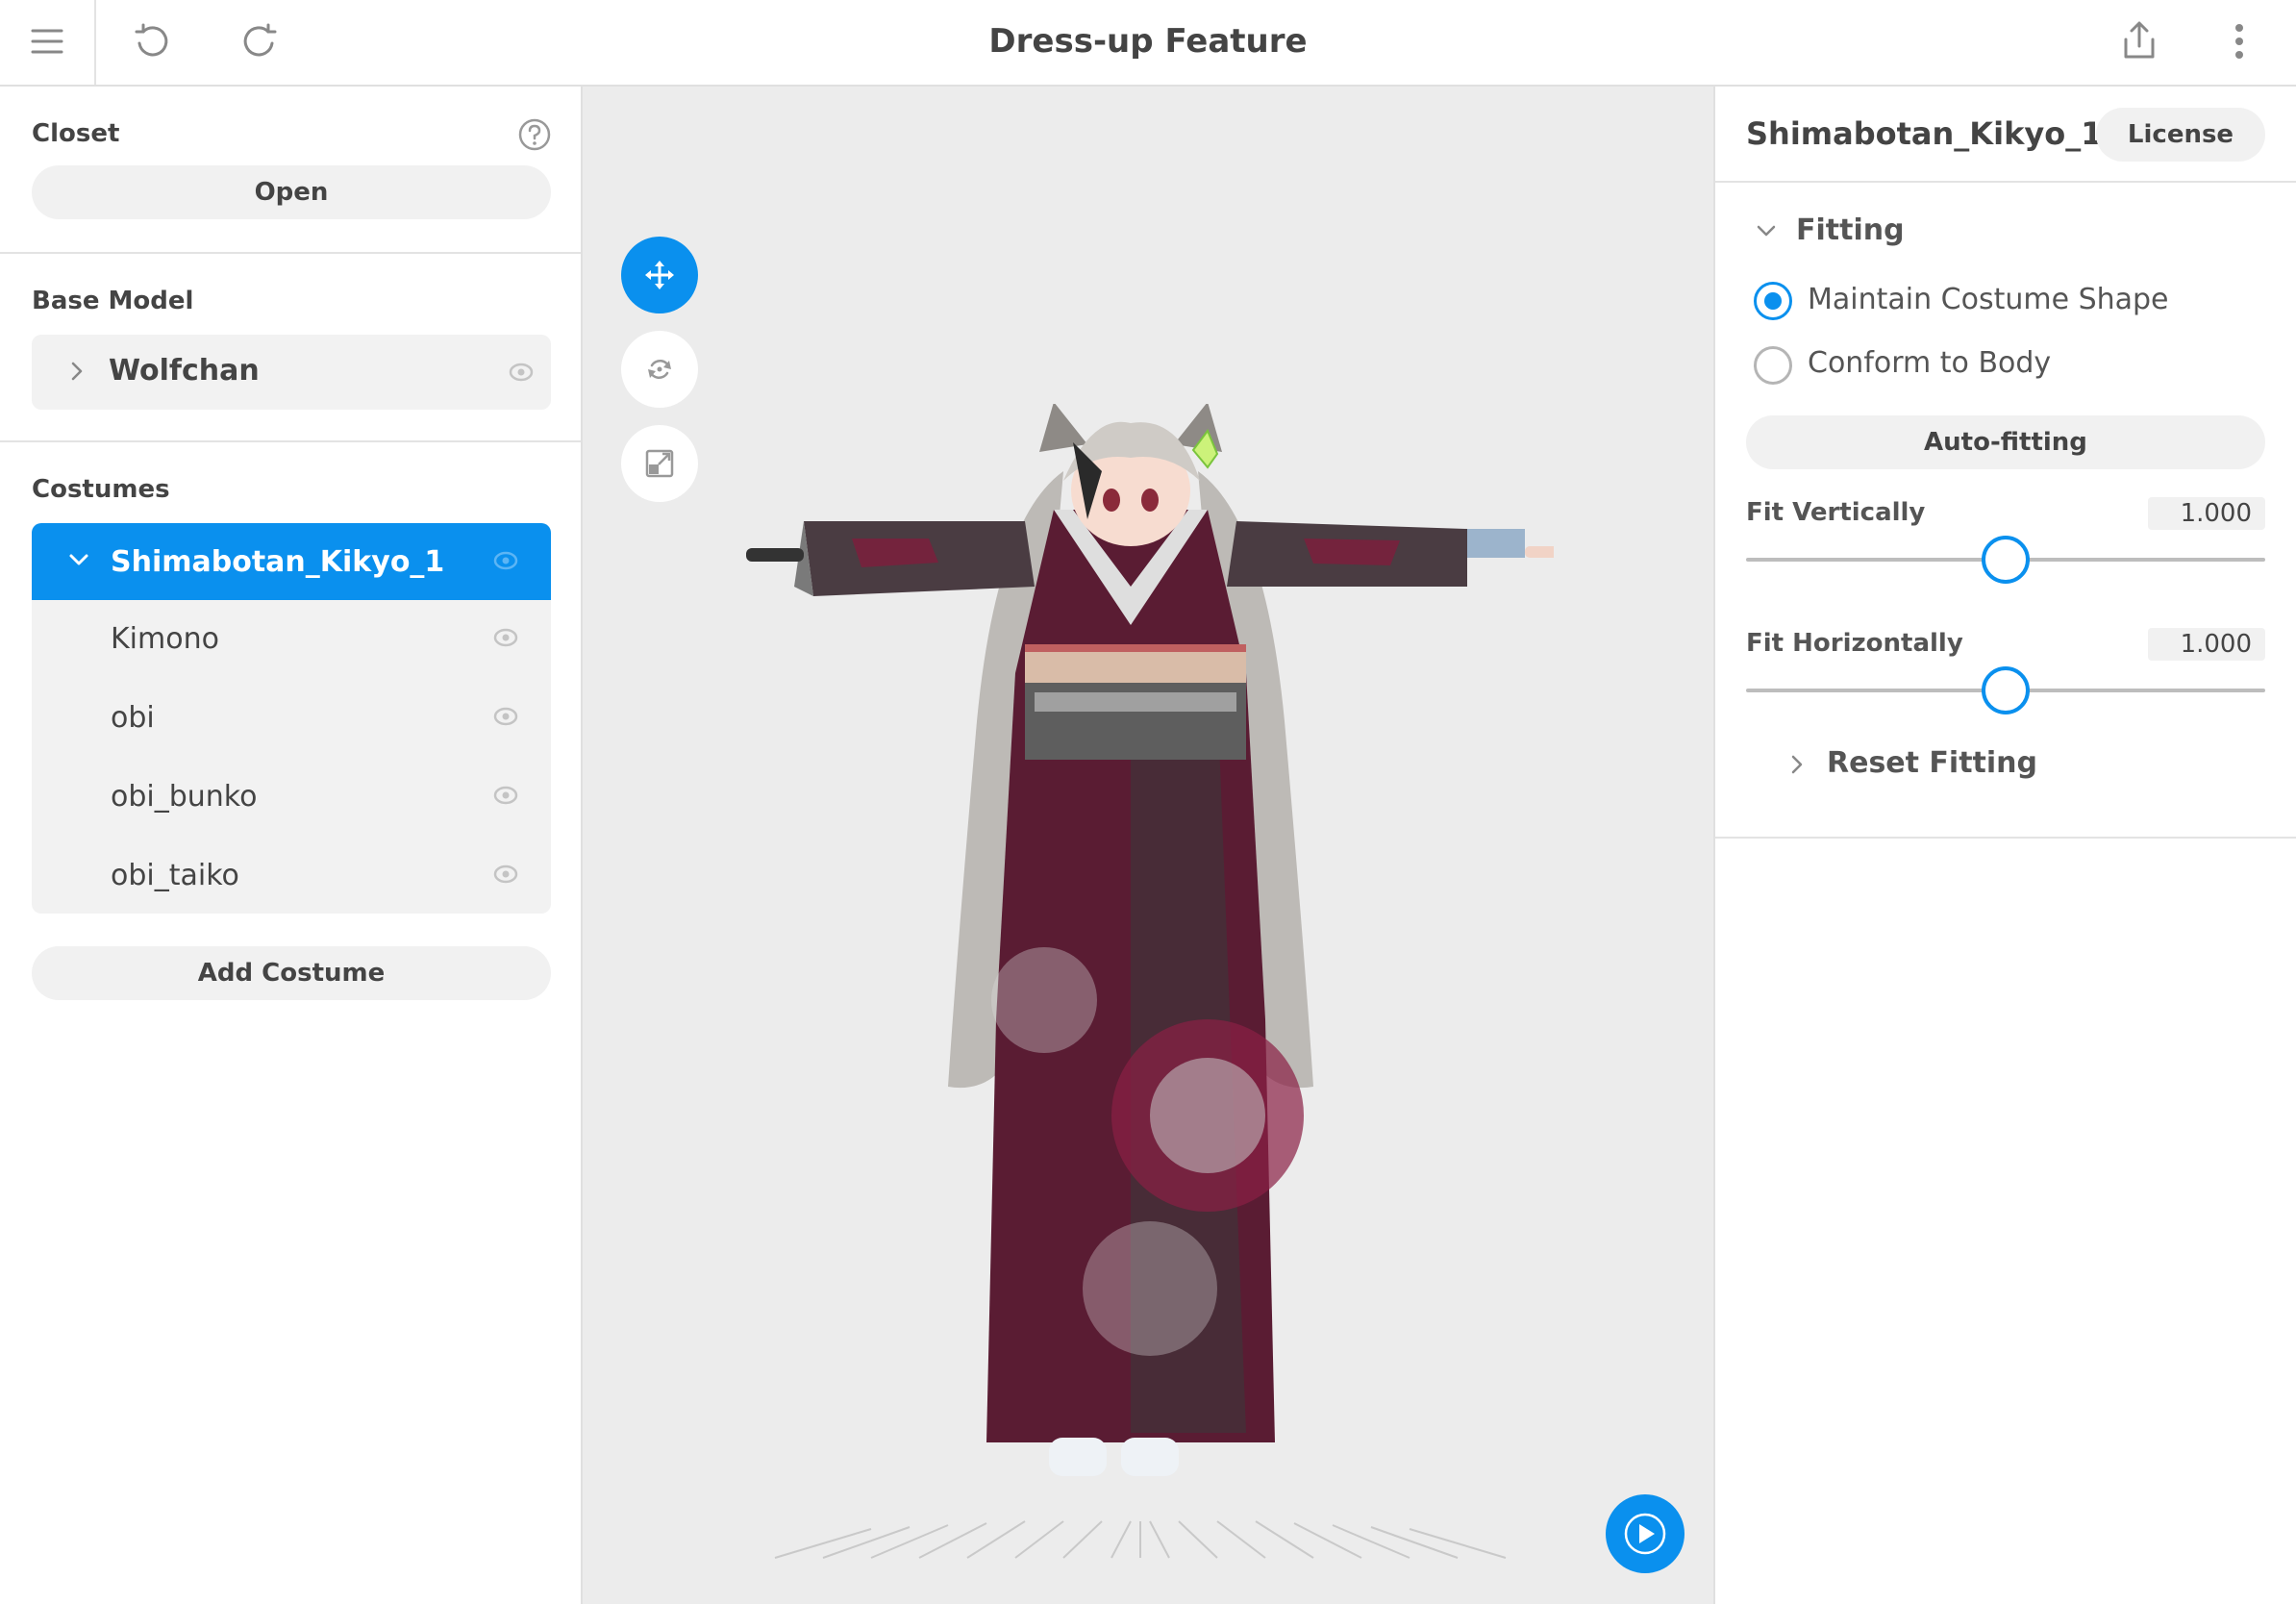 The height and width of the screenshot is (1604, 2296). Describe the element at coordinates (291, 875) in the screenshot. I see `costume-item-obi-taiko: obi_taiko` at that location.